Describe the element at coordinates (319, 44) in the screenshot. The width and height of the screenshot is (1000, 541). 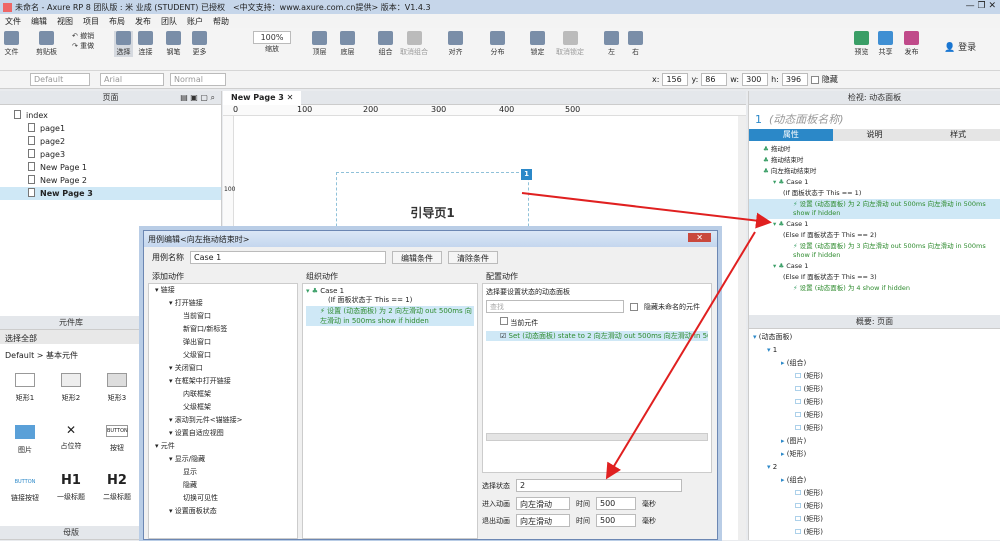
I see `top-button: 顶层` at that location.